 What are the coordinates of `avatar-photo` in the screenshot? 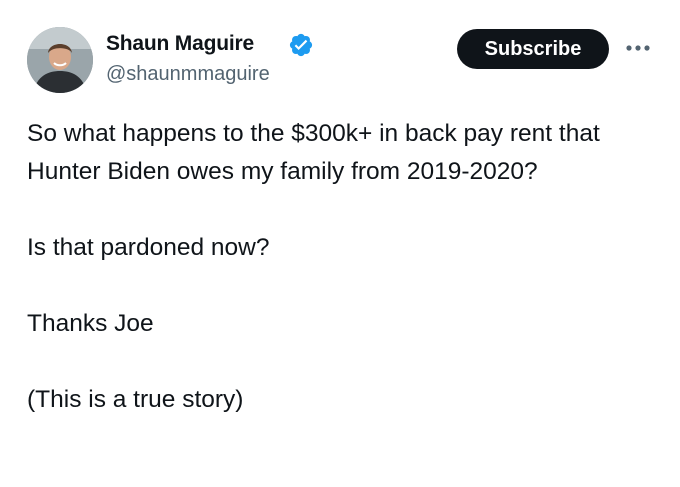 It's located at (60, 60).